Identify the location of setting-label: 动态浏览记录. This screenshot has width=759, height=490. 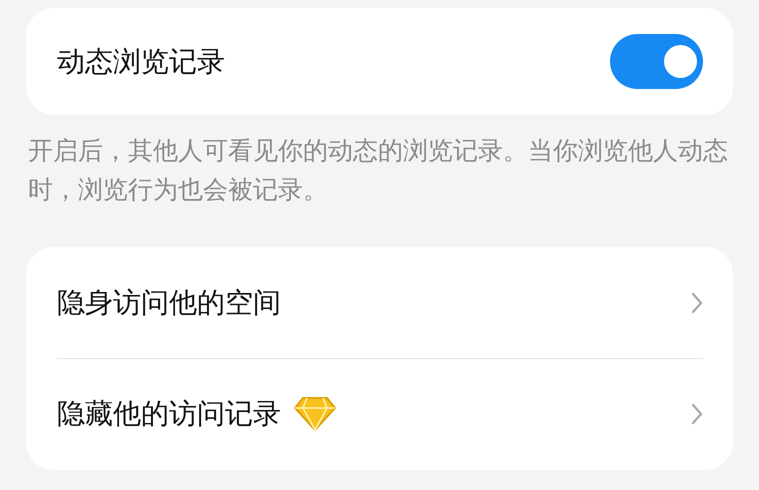
(141, 62).